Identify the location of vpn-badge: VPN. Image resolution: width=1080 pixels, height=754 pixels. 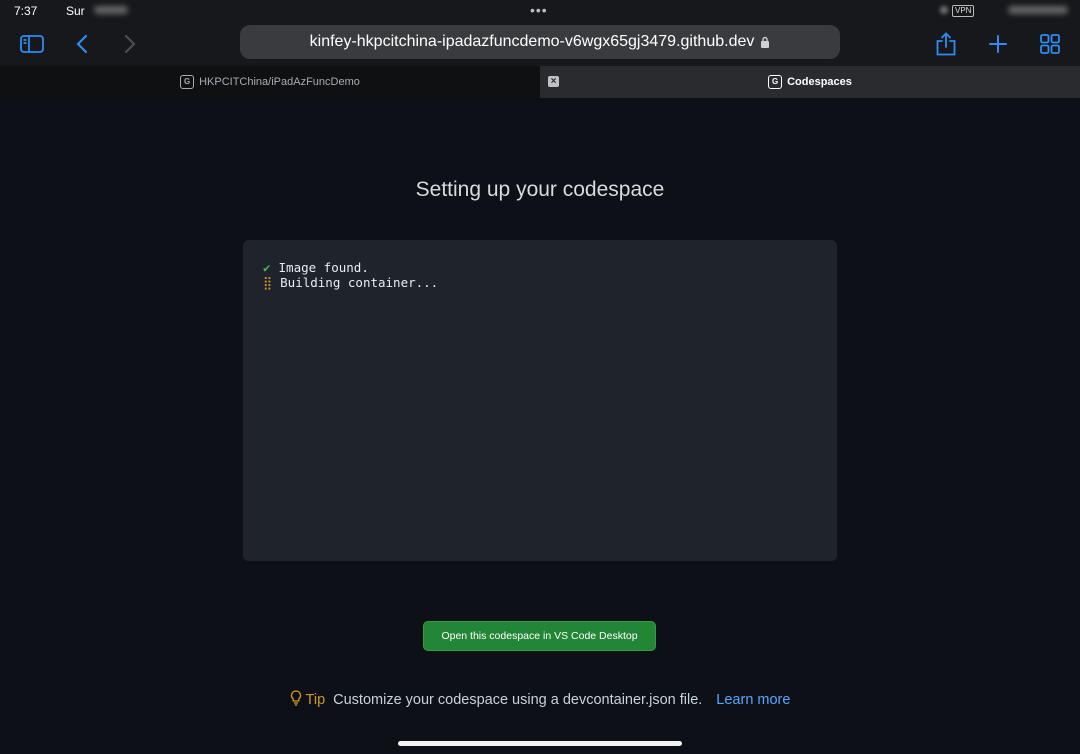
(963, 11).